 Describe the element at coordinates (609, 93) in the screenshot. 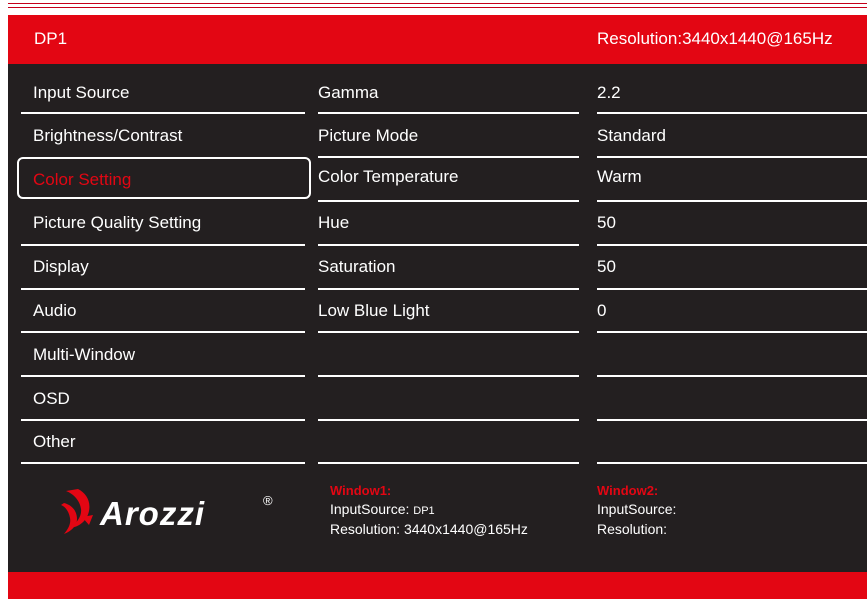

I see `param-gamma-value: 2.2` at that location.